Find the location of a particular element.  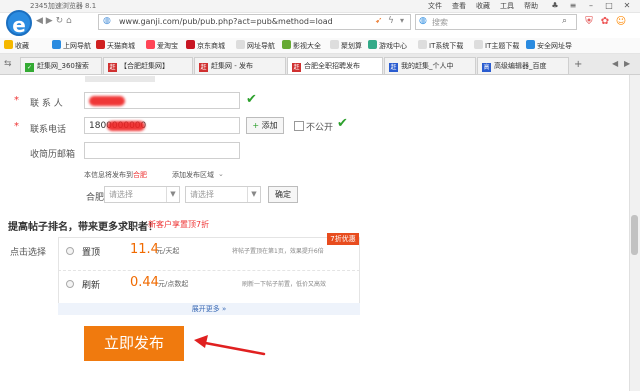

publish-now-button: 立即发布 is located at coordinates (134, 343).